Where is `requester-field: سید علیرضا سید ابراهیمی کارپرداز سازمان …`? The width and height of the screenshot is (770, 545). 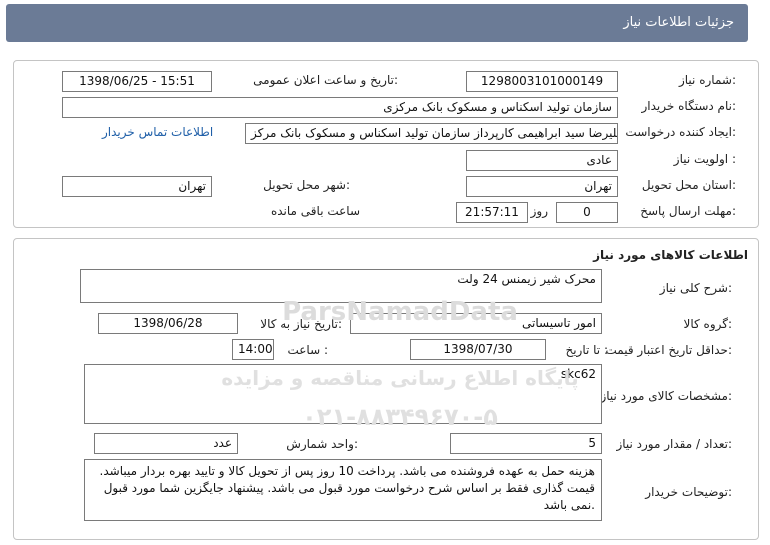 requester-field: سید علیرضا سید ابراهیمی کارپرداز سازمان … is located at coordinates (431, 133).